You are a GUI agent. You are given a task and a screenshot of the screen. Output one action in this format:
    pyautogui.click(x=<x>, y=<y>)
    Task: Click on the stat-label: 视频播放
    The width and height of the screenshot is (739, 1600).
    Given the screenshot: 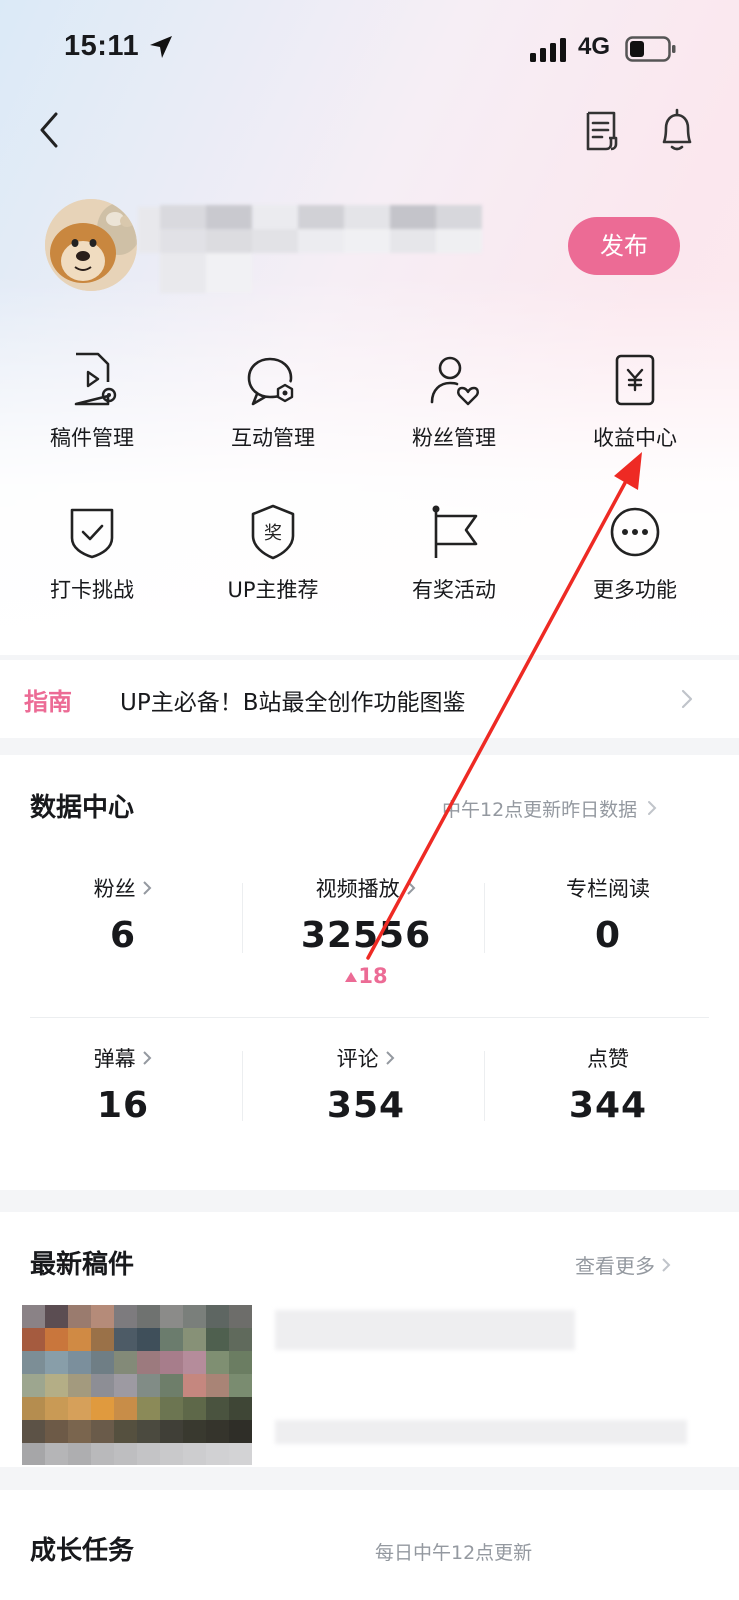 What is the action you would take?
    pyautogui.click(x=366, y=888)
    